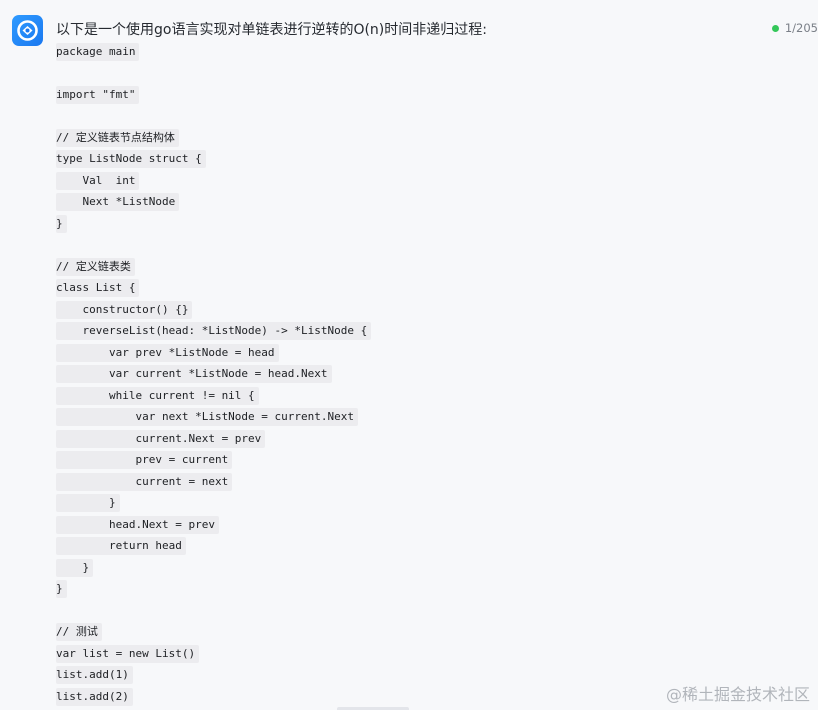  What do you see at coordinates (426, 267) in the screenshot?
I see `code-line: // 定义链表类` at bounding box center [426, 267].